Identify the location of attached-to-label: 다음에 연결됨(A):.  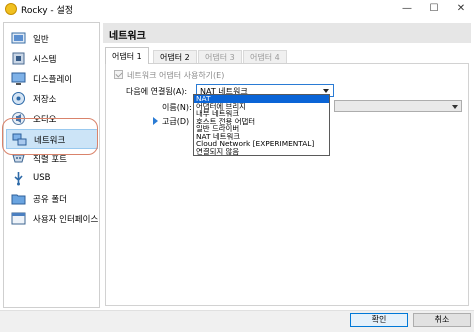
(157, 91).